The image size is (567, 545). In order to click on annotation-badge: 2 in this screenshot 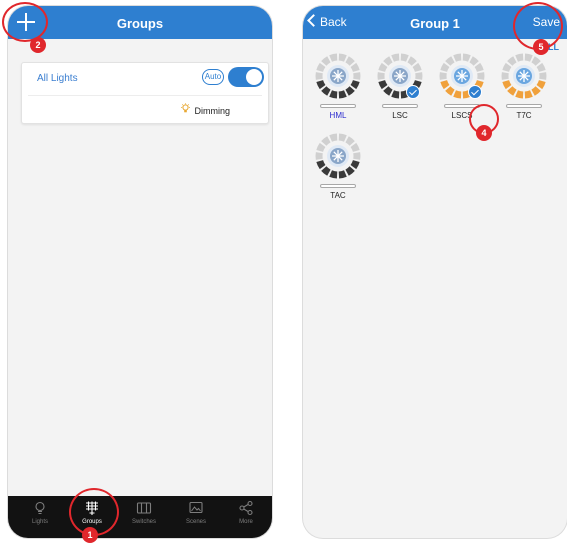, I will do `click(38, 45)`.